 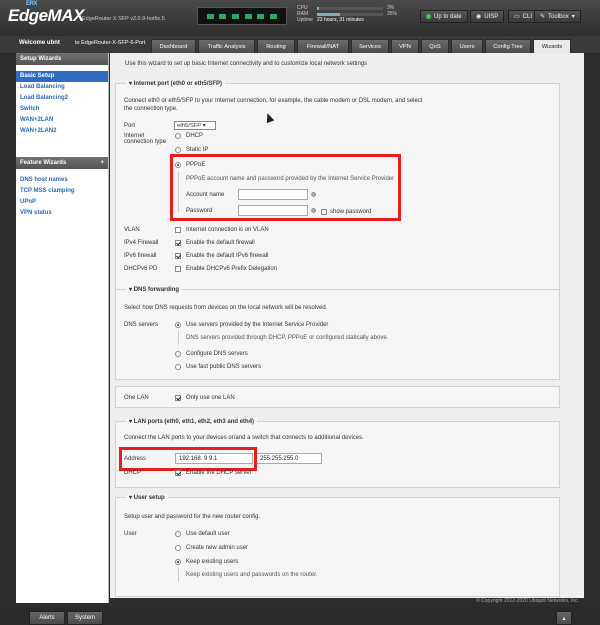 I want to click on pppoe-highlight-box, so click(x=285, y=187).